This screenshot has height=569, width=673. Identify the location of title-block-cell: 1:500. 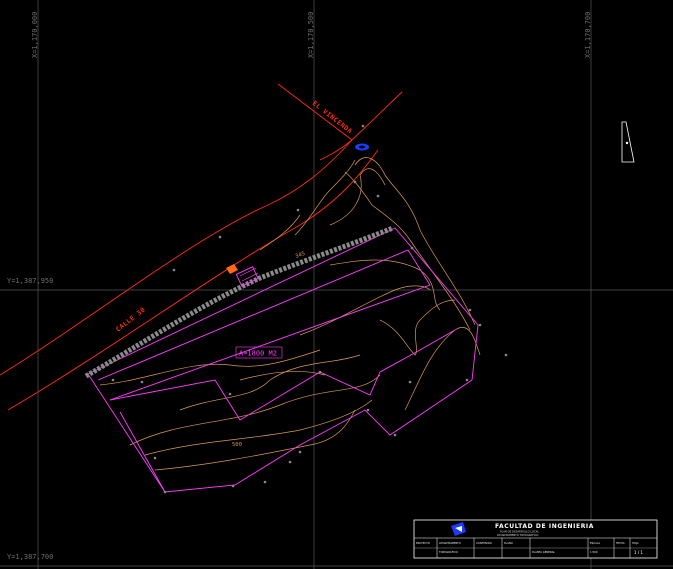
(594, 552).